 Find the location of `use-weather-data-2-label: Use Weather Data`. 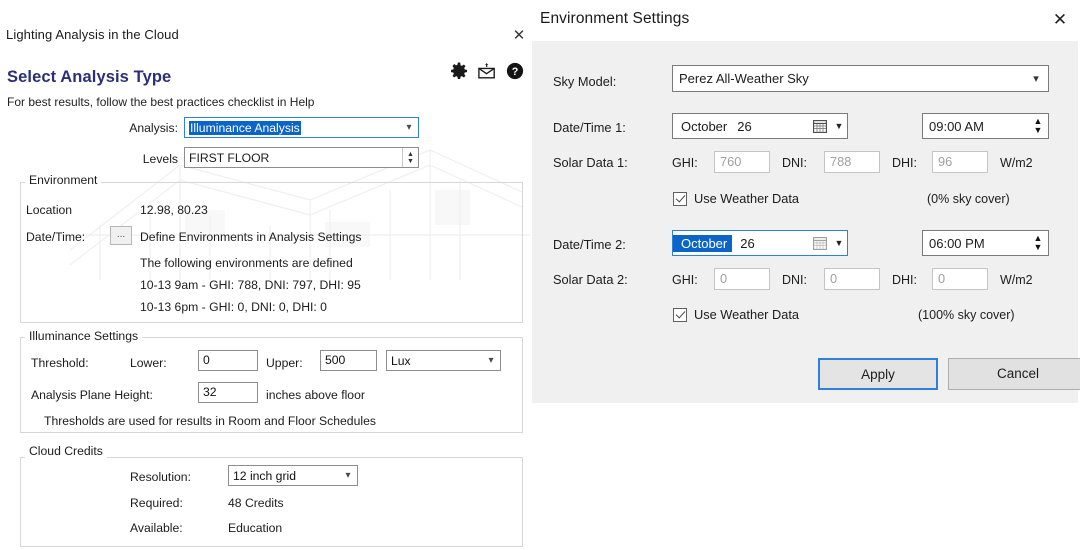

use-weather-data-2-label: Use Weather Data is located at coordinates (747, 314).